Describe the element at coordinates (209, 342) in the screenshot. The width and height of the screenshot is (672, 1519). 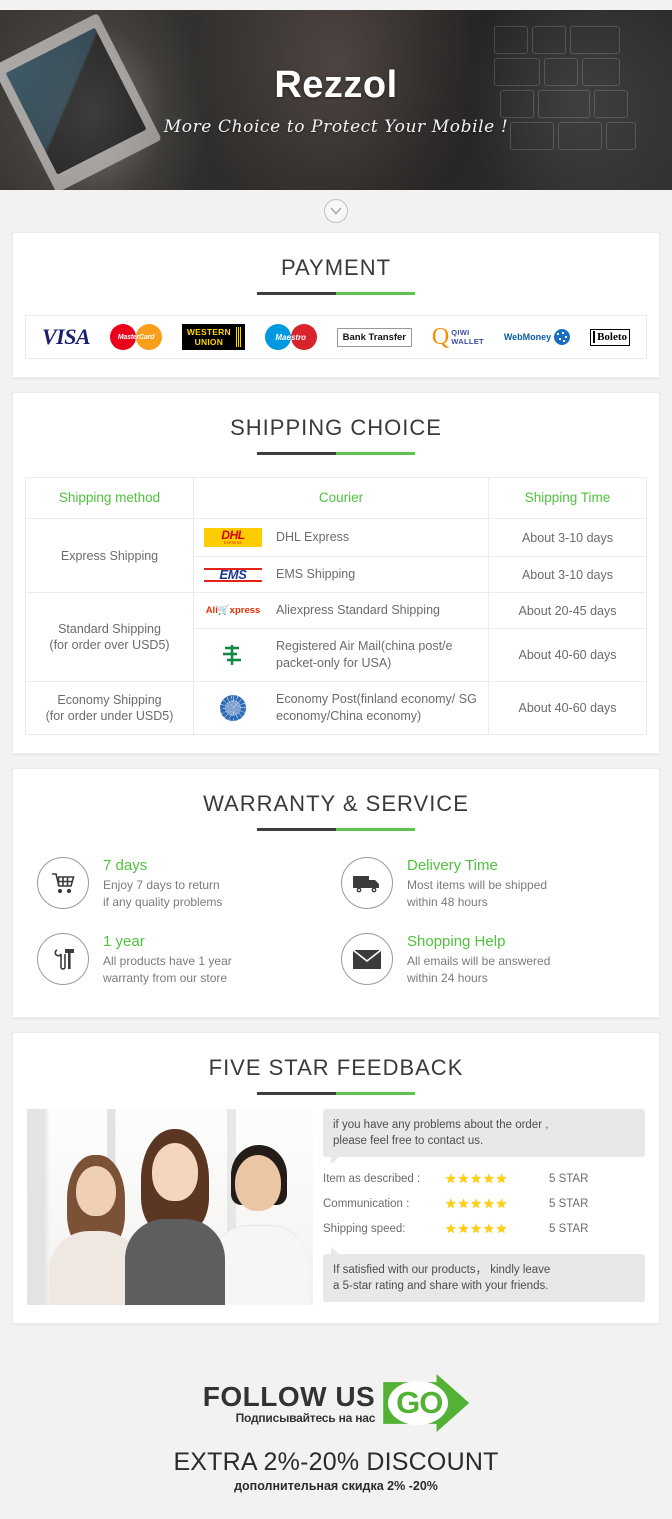
I see `wu-line2: UNION` at that location.